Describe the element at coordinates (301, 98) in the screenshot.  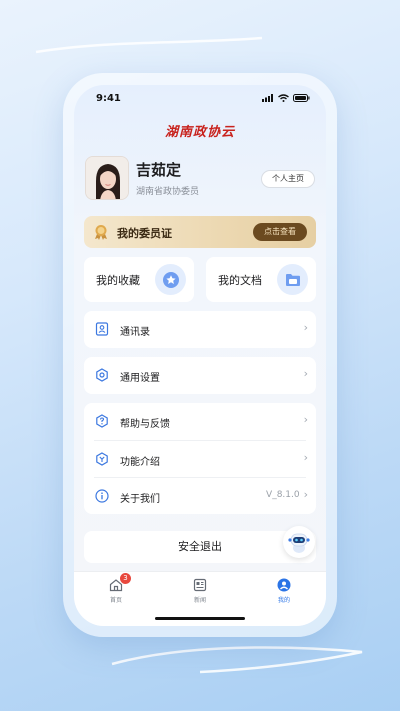
I see `battery-icon` at that location.